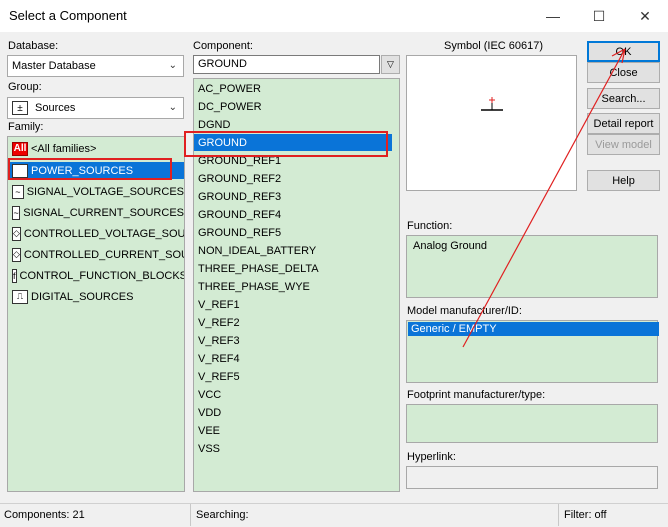 This screenshot has height=527, width=668. Describe the element at coordinates (296, 412) in the screenshot. I see `component-item: VDD` at that location.